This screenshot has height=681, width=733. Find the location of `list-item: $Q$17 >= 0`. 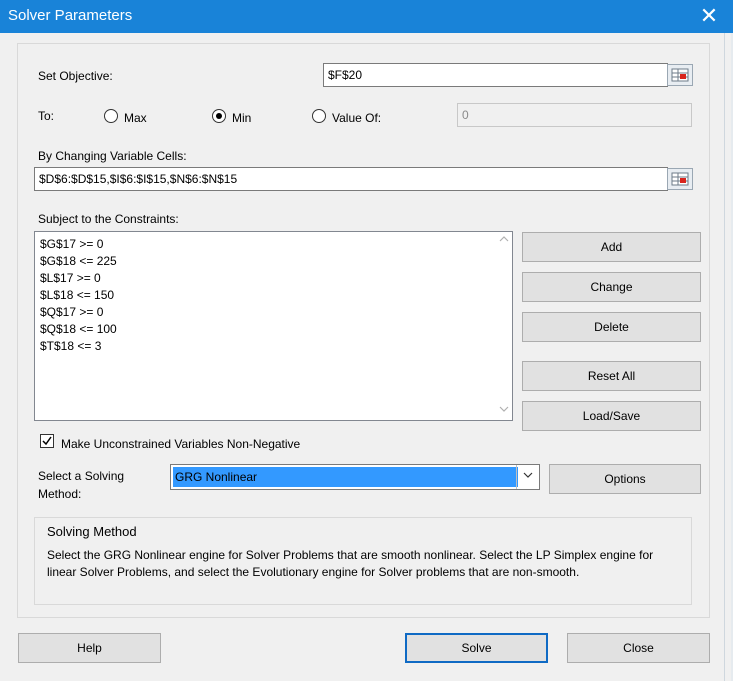

list-item: $Q$17 >= 0 is located at coordinates (78, 312).